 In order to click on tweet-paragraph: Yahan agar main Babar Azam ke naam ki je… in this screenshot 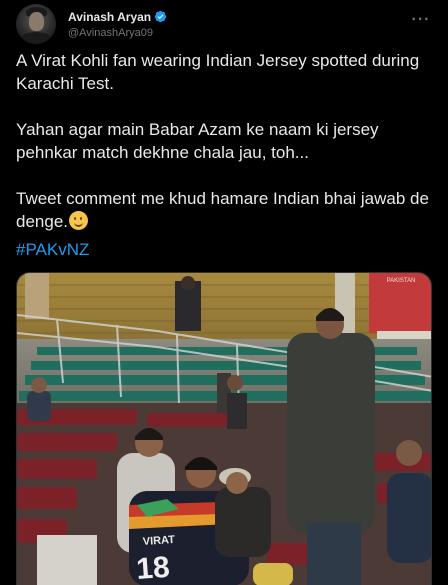, I will do `click(200, 141)`.